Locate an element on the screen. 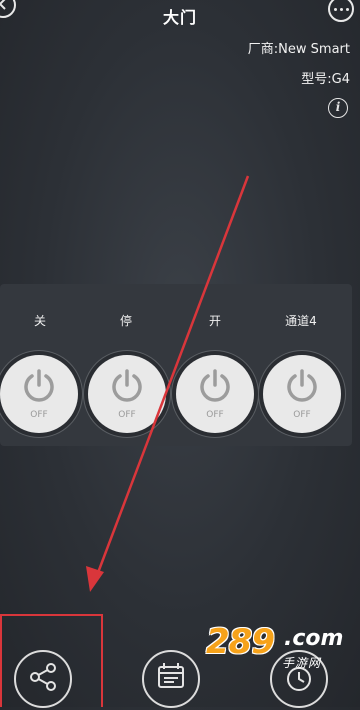 This screenshot has height=710, width=360. info-icon: i is located at coordinates (338, 108).